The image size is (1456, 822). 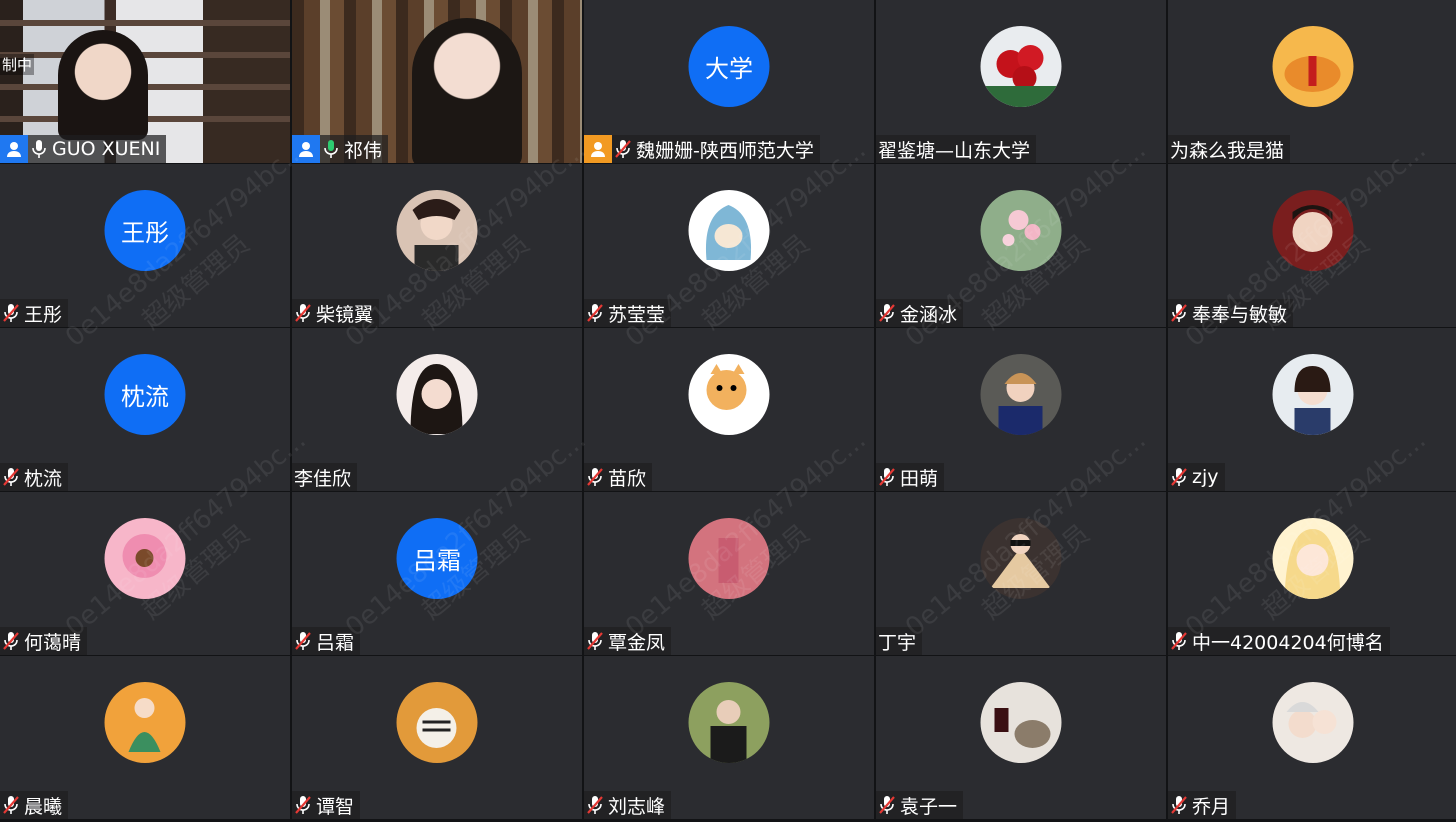 What do you see at coordinates (1288, 642) in the screenshot?
I see `participant-name: 中一42004204何博名` at bounding box center [1288, 642].